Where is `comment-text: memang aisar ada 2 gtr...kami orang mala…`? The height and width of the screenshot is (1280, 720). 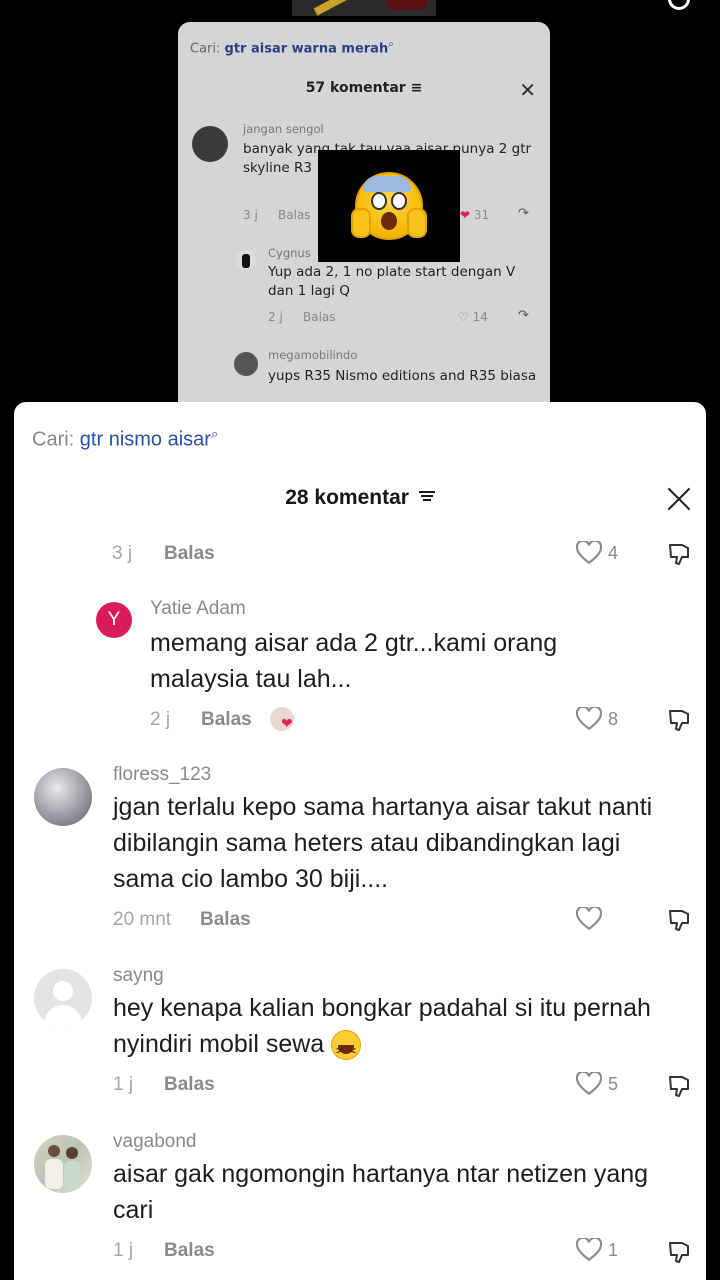 comment-text: memang aisar ada 2 gtr...kami orang mala… is located at coordinates (354, 661).